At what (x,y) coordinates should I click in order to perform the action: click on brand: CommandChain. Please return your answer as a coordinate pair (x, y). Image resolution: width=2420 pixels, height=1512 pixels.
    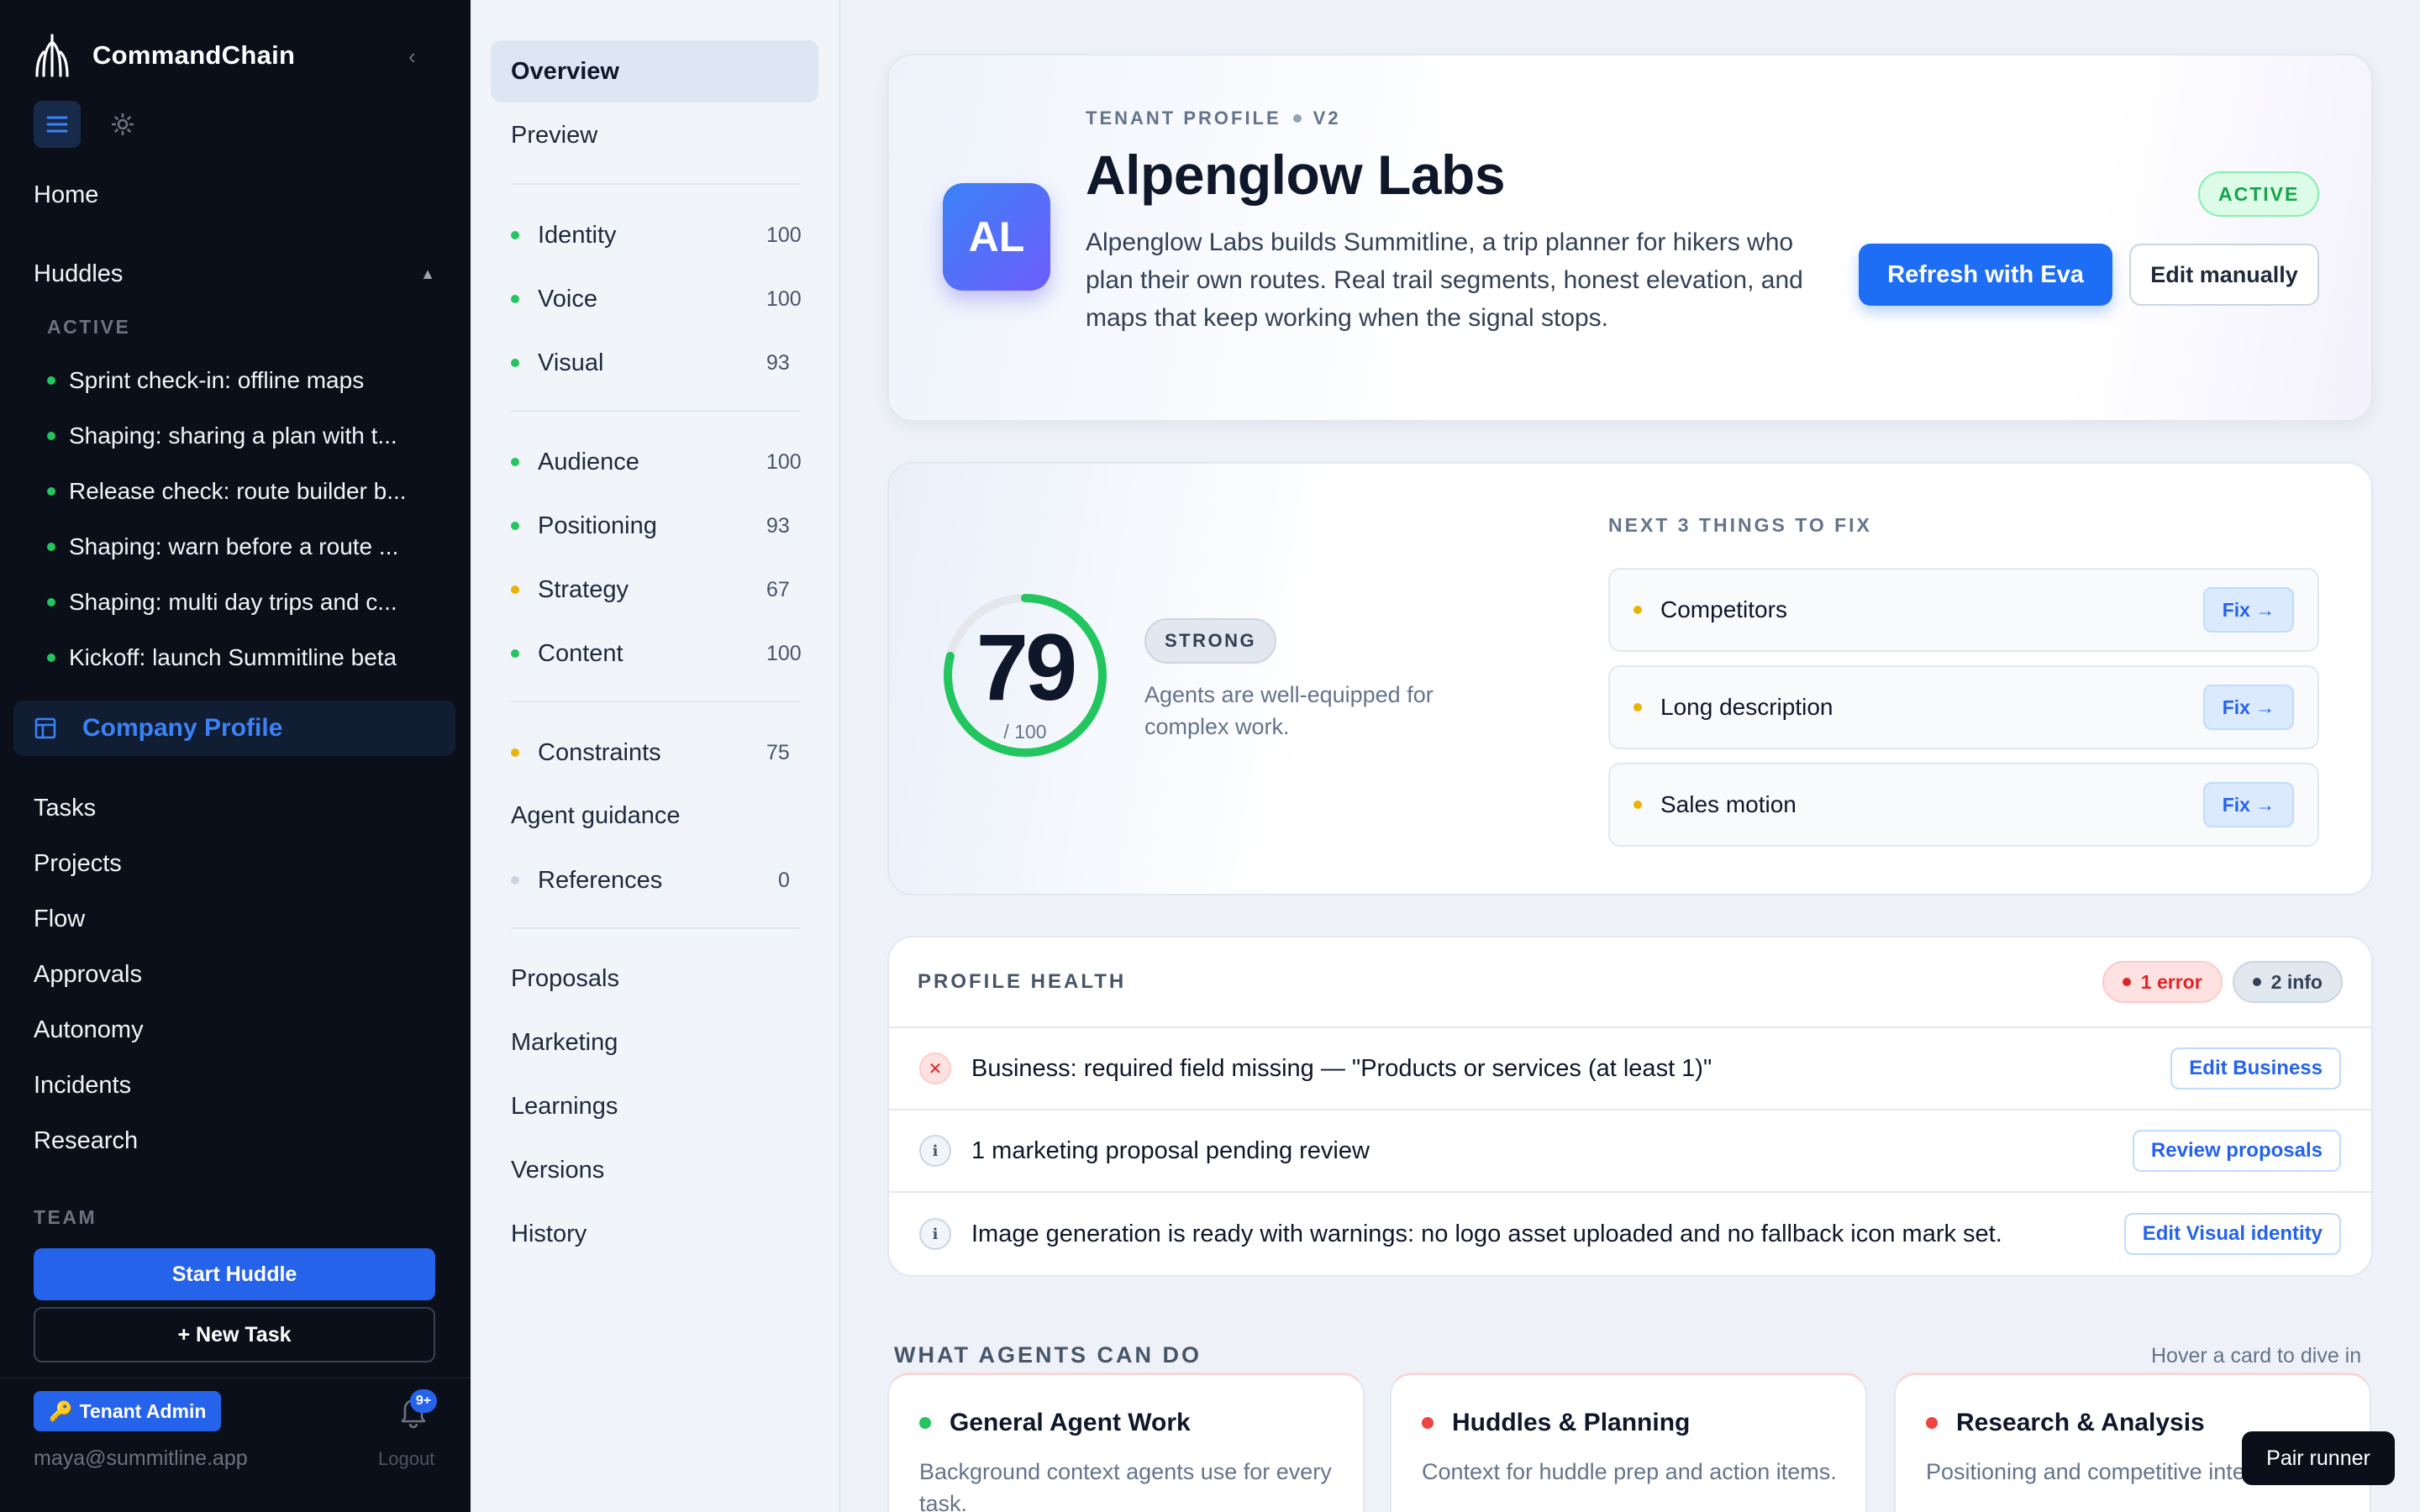
    Looking at the image, I should click on (165, 55).